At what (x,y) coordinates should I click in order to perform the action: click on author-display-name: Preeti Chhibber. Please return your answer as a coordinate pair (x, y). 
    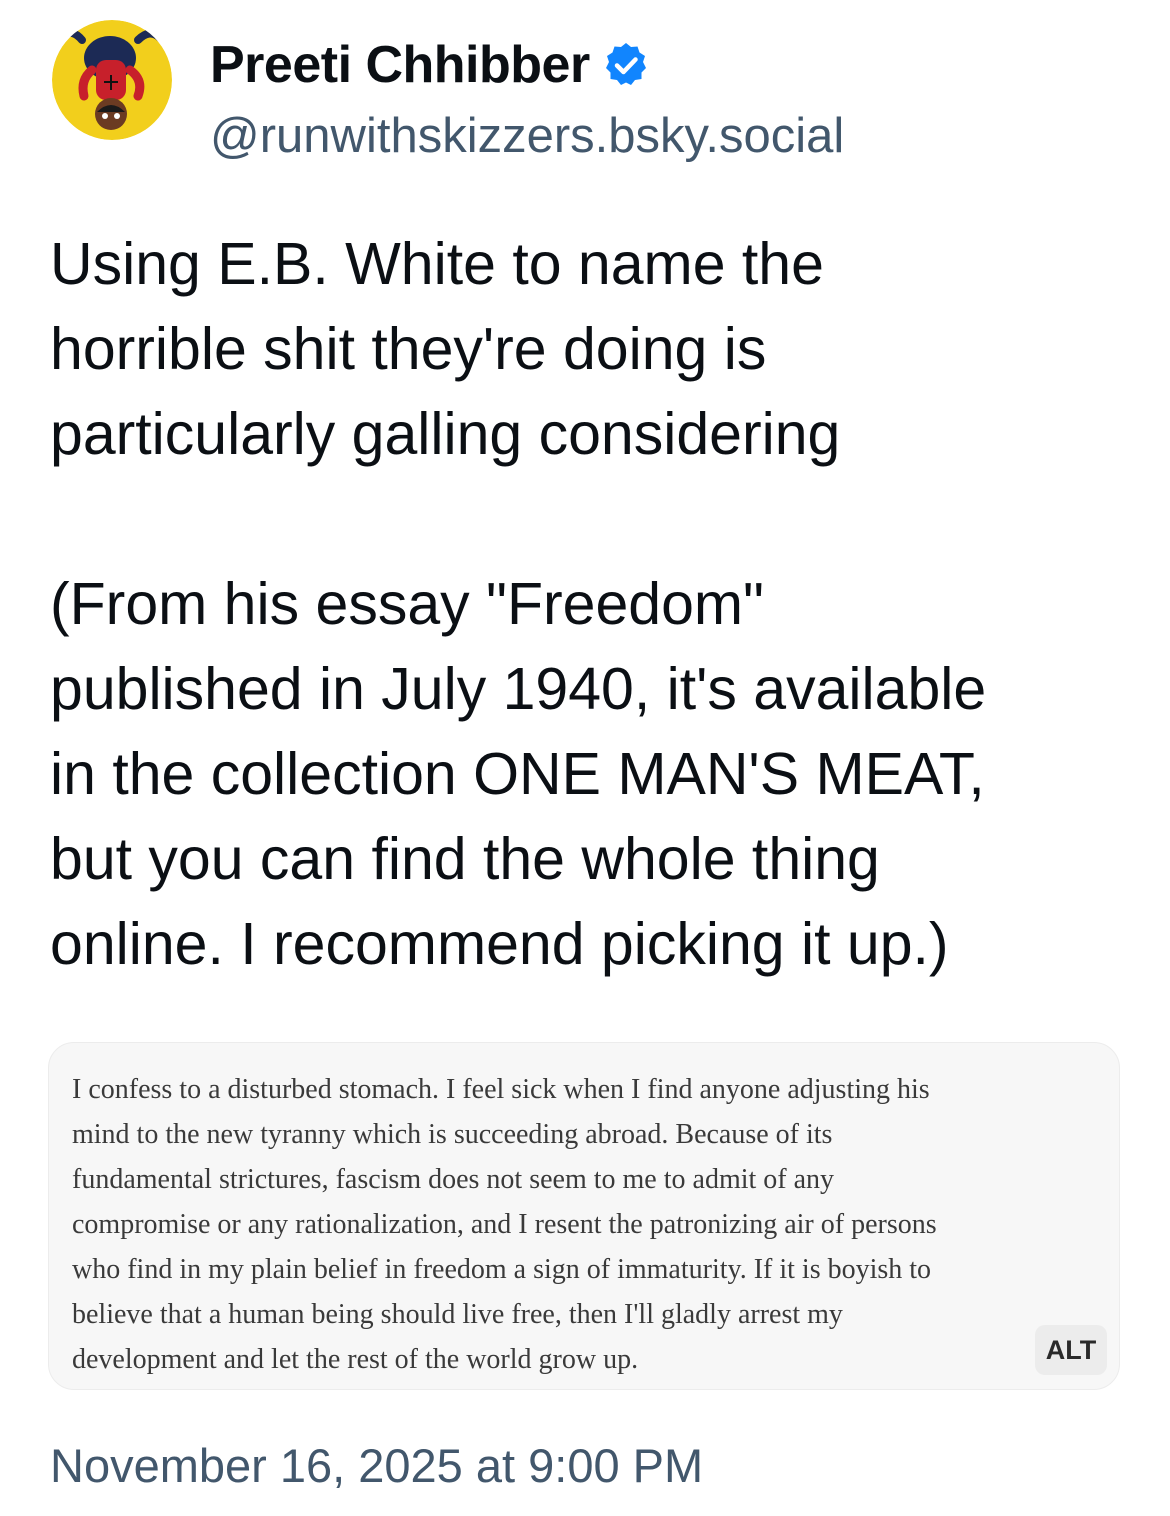
    Looking at the image, I should click on (400, 65).